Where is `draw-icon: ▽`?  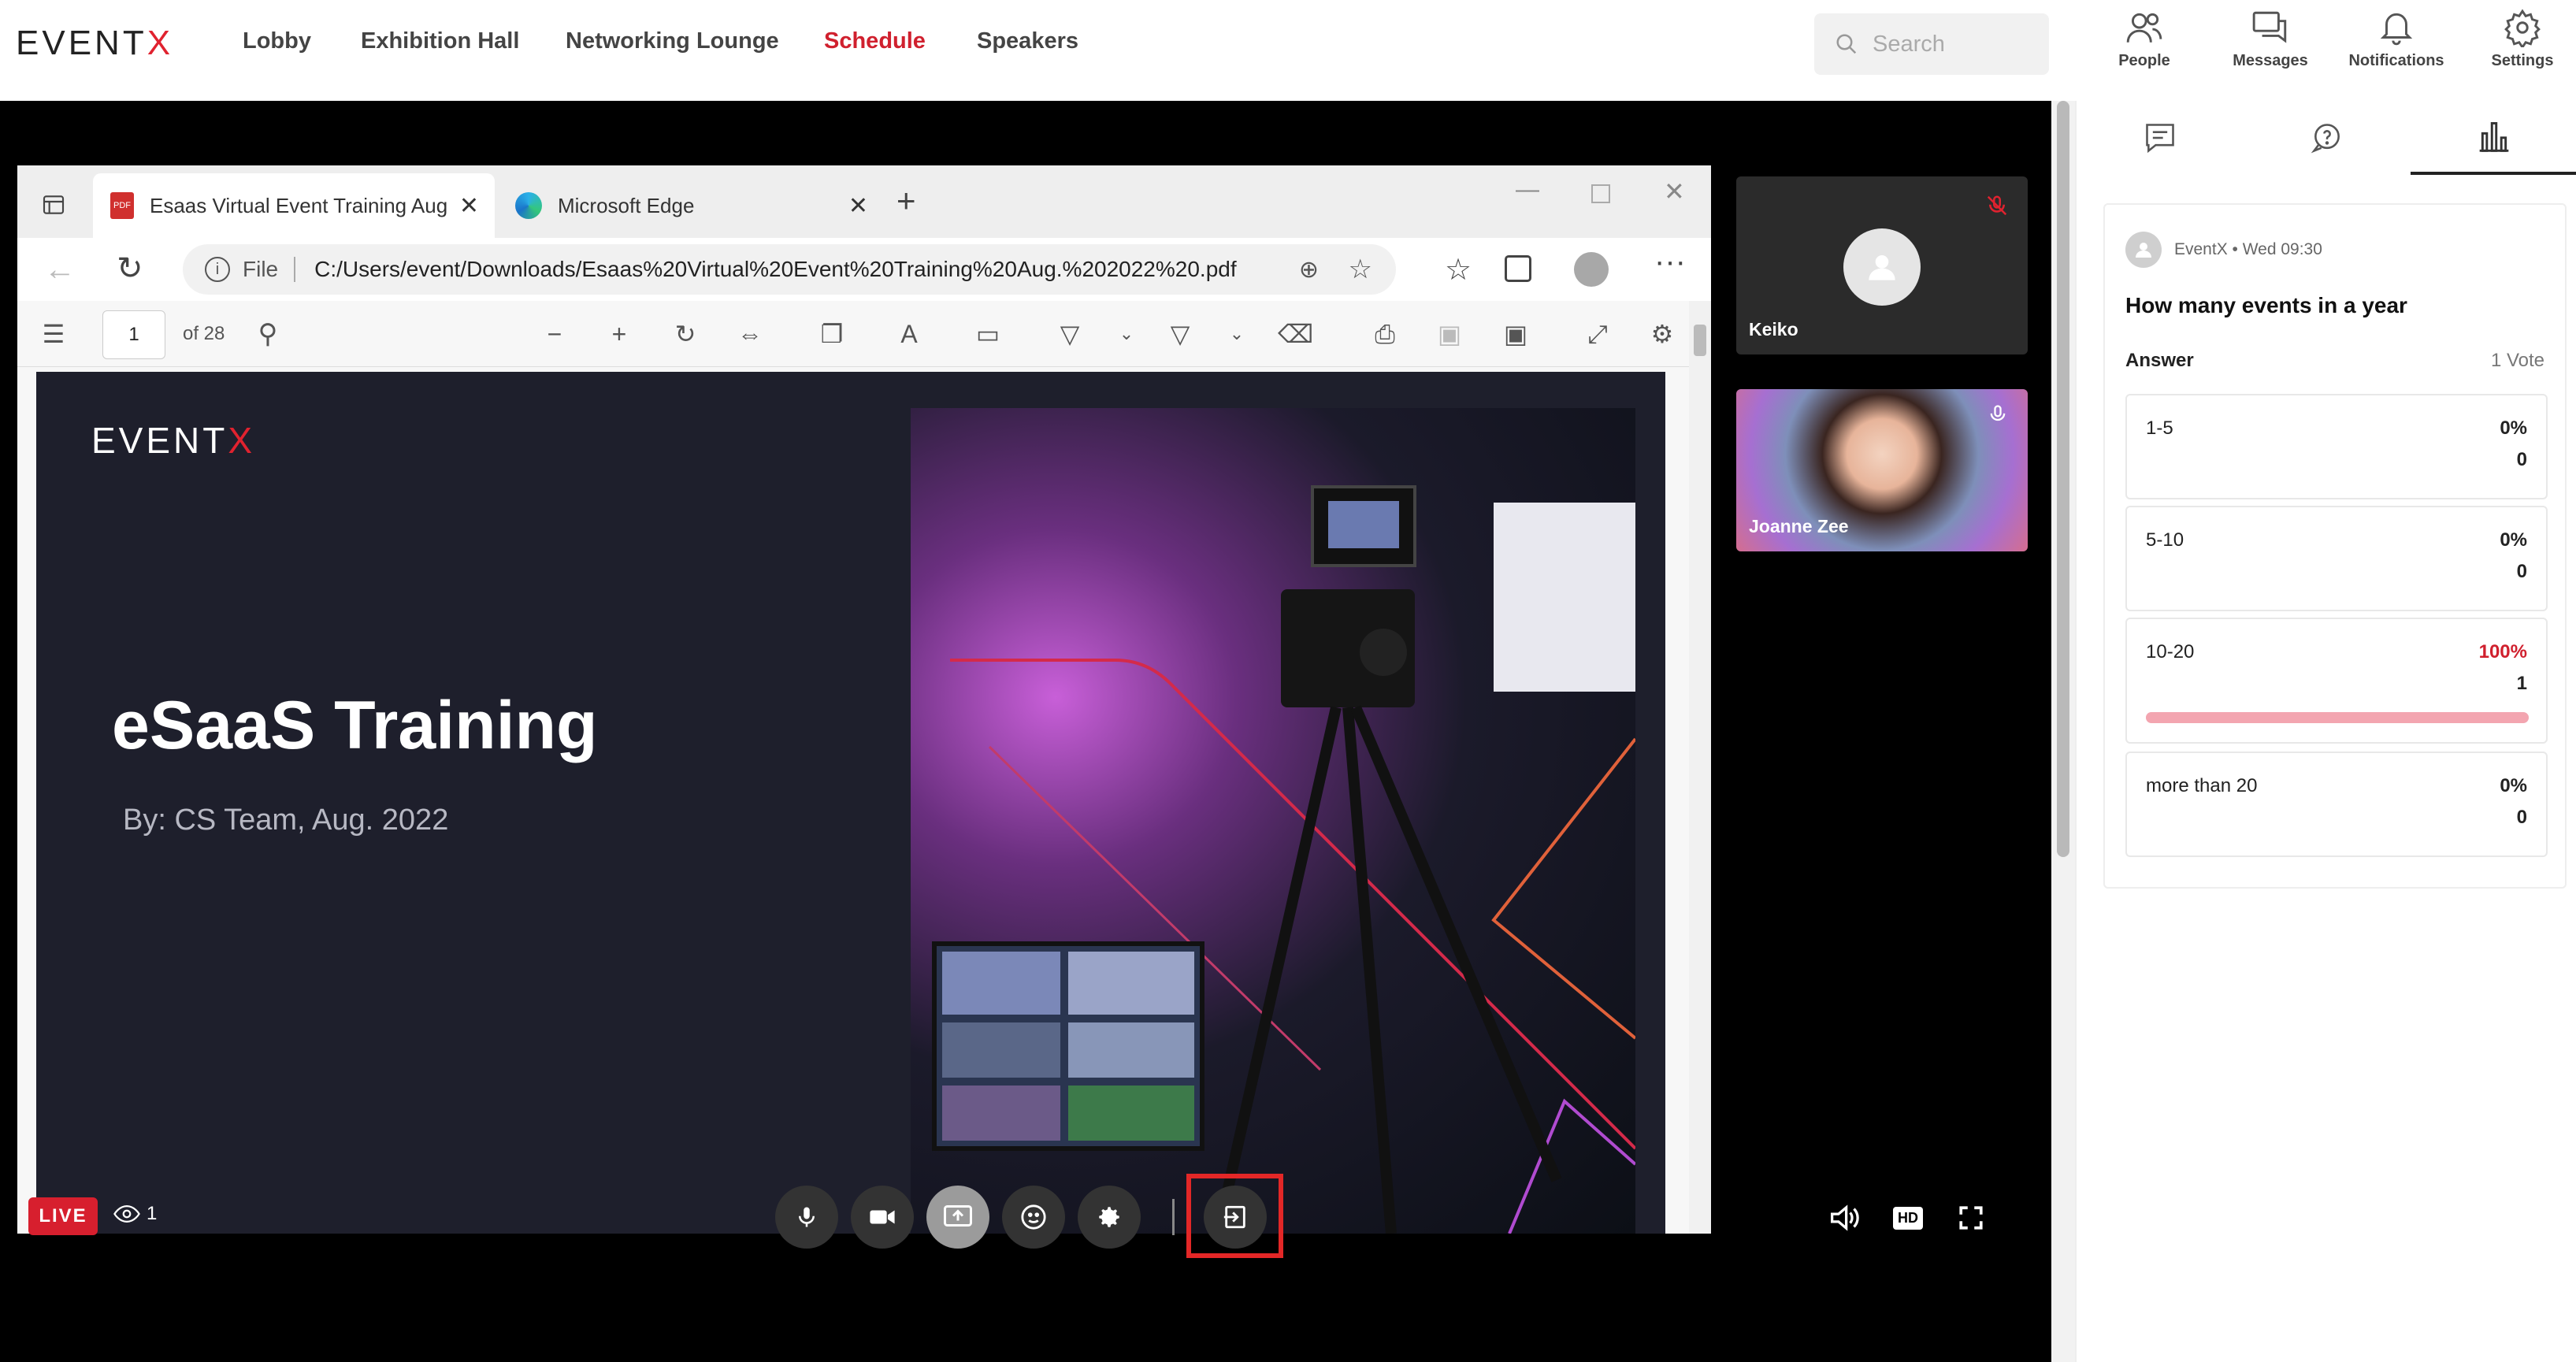 draw-icon: ▽ is located at coordinates (1070, 334).